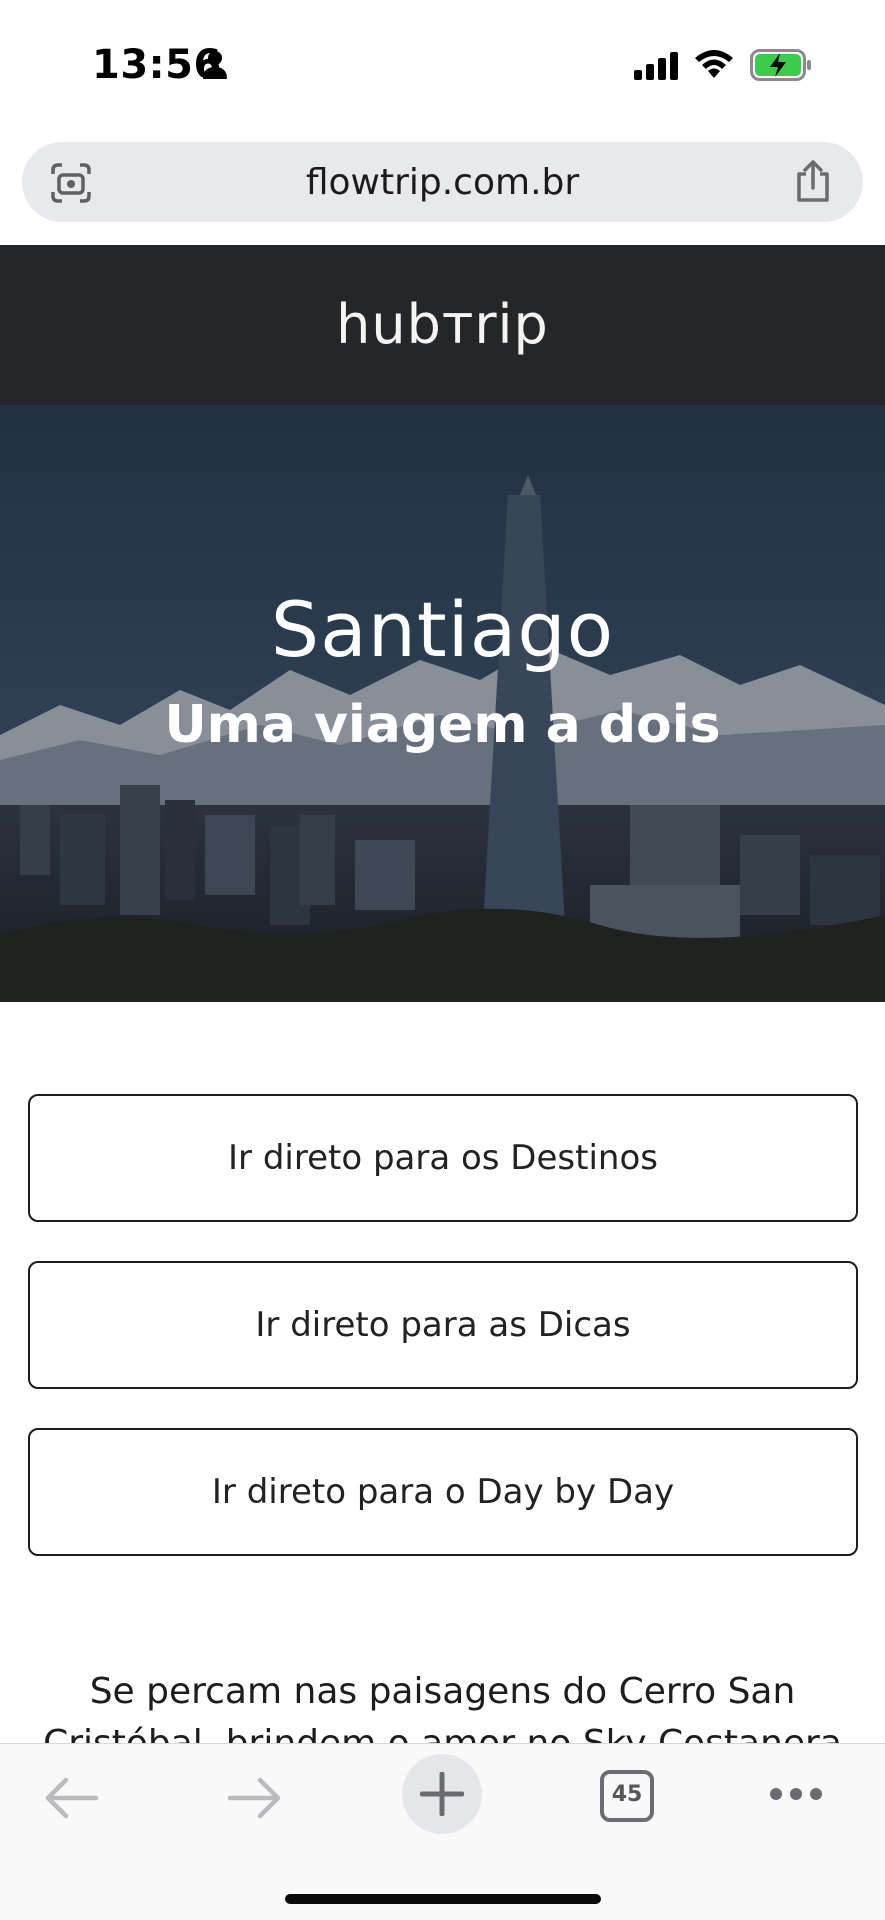  Describe the element at coordinates (442, 65) in the screenshot. I see `status-bar: 13:56` at that location.